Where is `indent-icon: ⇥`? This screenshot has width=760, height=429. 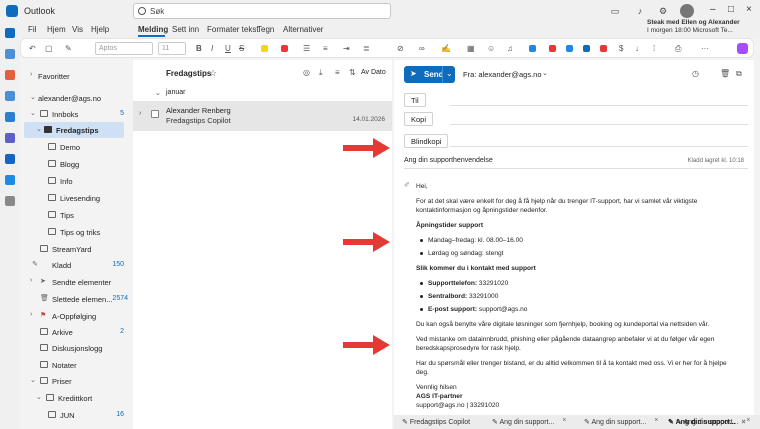
indent-icon: ⇥ is located at coordinates (346, 48).